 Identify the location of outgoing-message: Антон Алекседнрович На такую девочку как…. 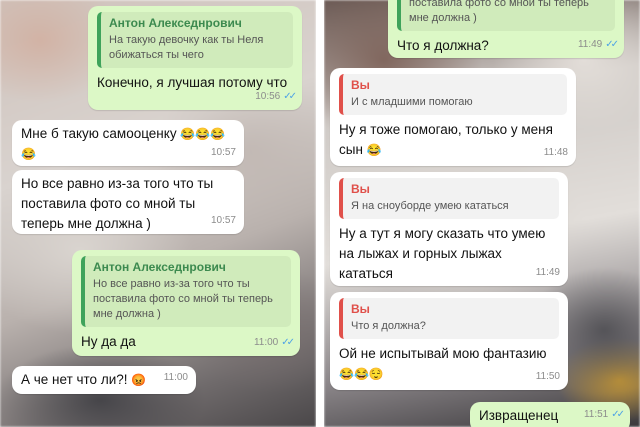
(195, 58).